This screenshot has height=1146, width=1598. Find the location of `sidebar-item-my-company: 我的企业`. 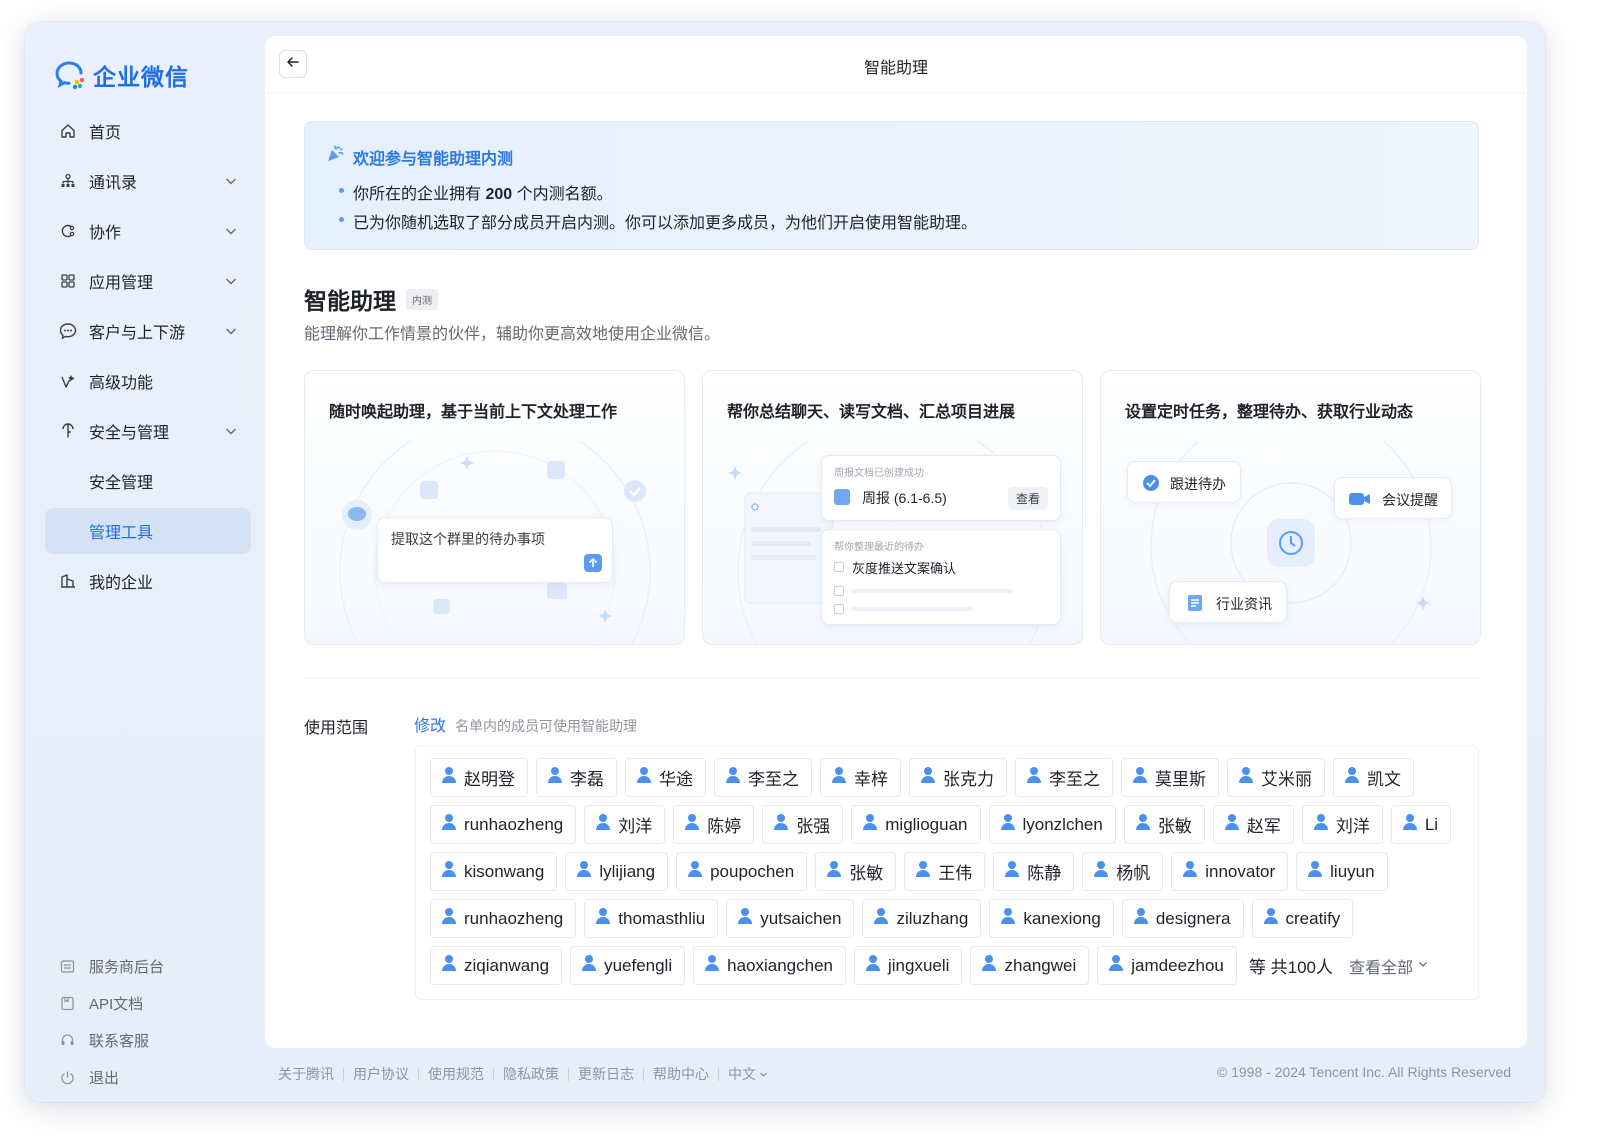

sidebar-item-my-company: 我的企业 is located at coordinates (148, 581).